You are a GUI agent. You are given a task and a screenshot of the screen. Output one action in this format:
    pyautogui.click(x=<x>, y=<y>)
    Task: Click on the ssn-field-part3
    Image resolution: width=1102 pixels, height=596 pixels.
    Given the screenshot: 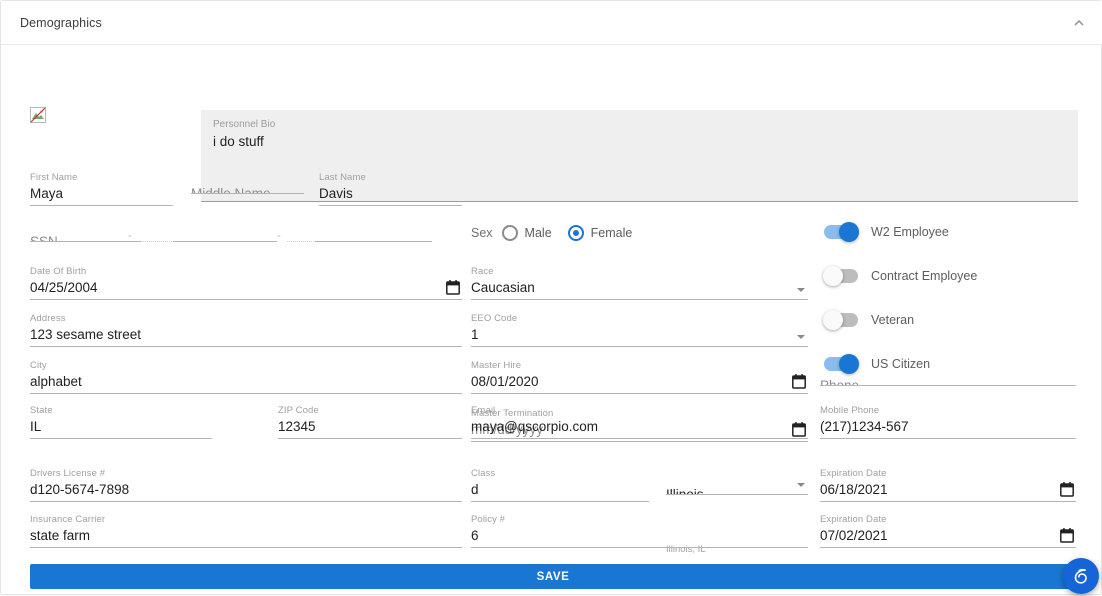 What is the action you would take?
    pyautogui.click(x=373, y=231)
    